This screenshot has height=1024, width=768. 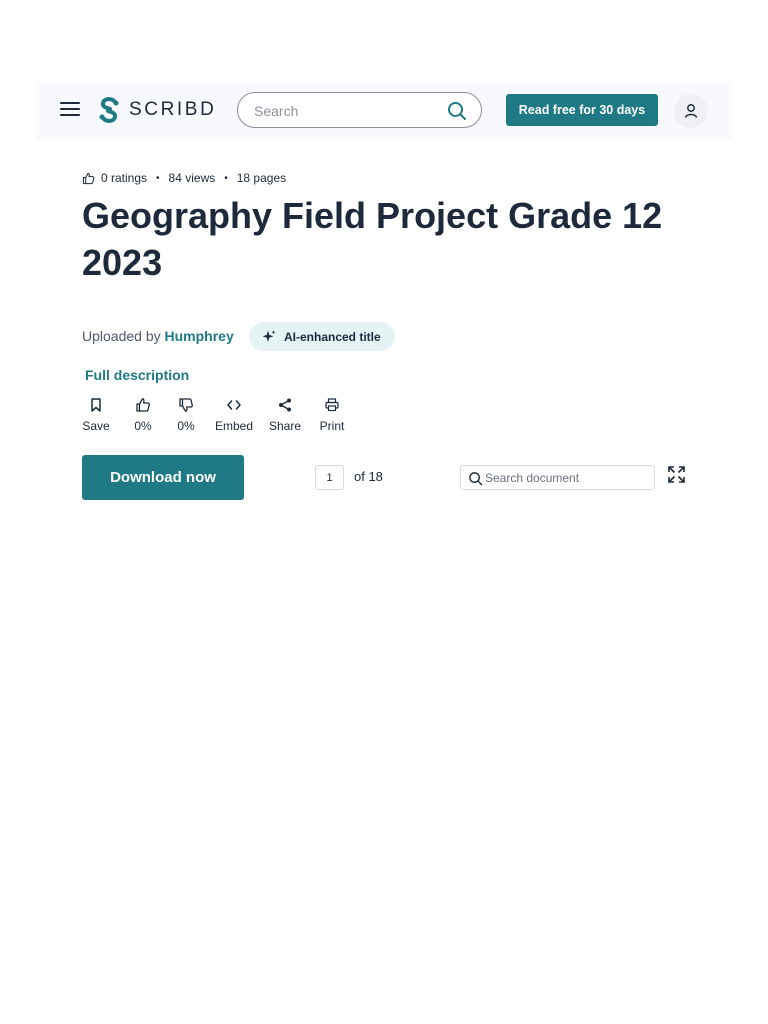 What do you see at coordinates (163, 477) in the screenshot?
I see `download-now-button: Download now` at bounding box center [163, 477].